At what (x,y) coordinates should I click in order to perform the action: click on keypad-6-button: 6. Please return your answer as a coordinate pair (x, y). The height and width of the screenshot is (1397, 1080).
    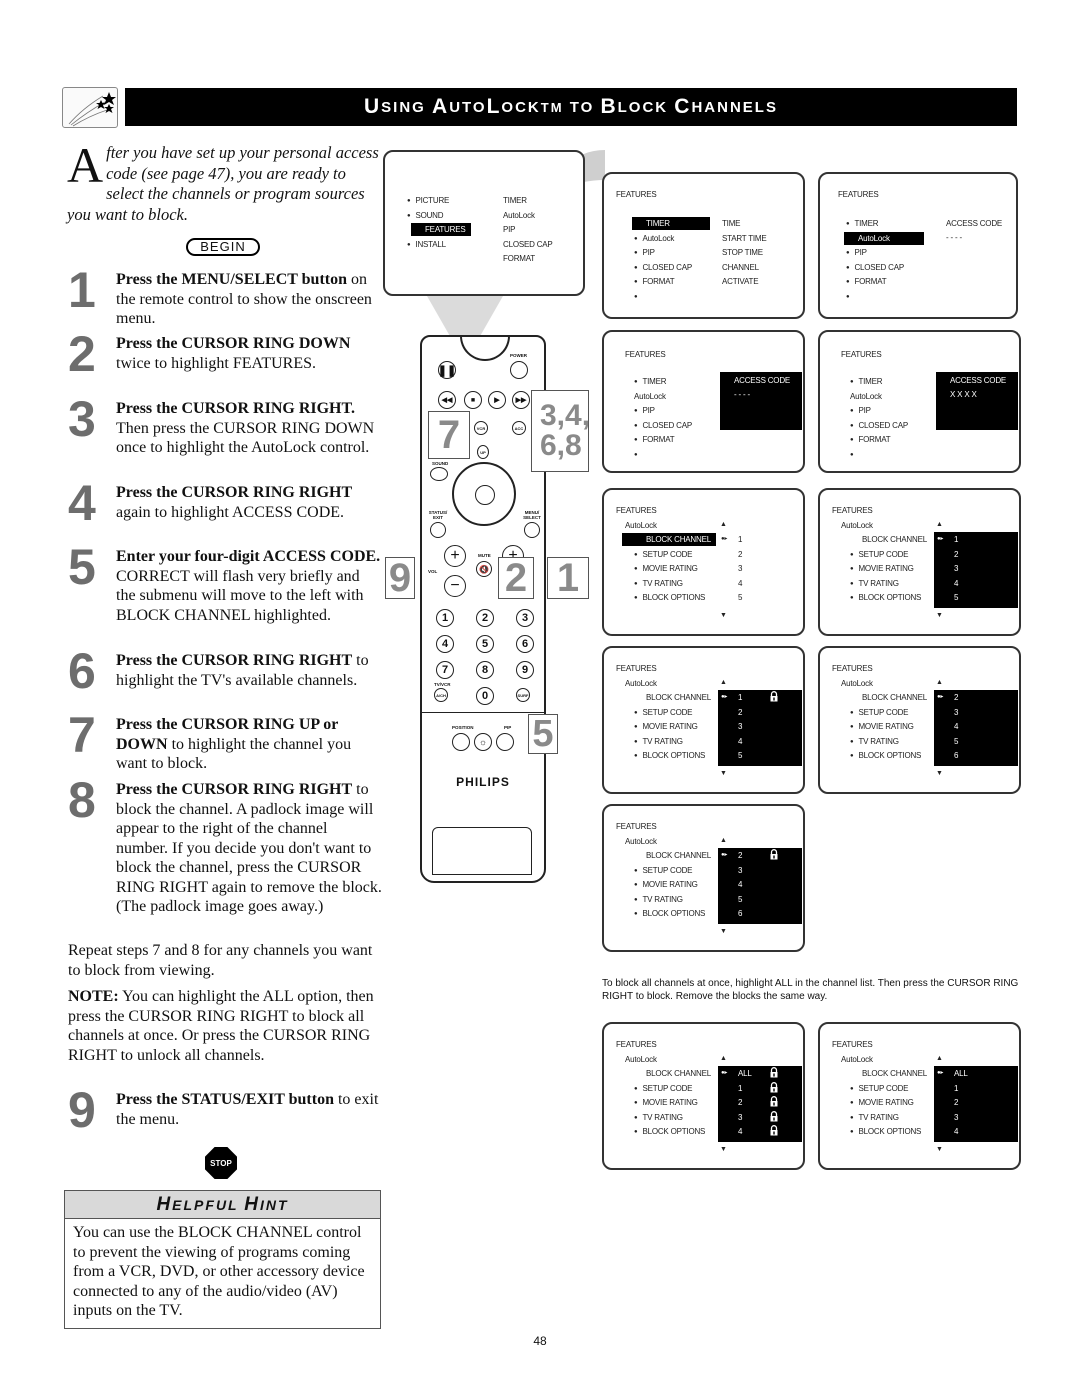
    Looking at the image, I should click on (525, 644).